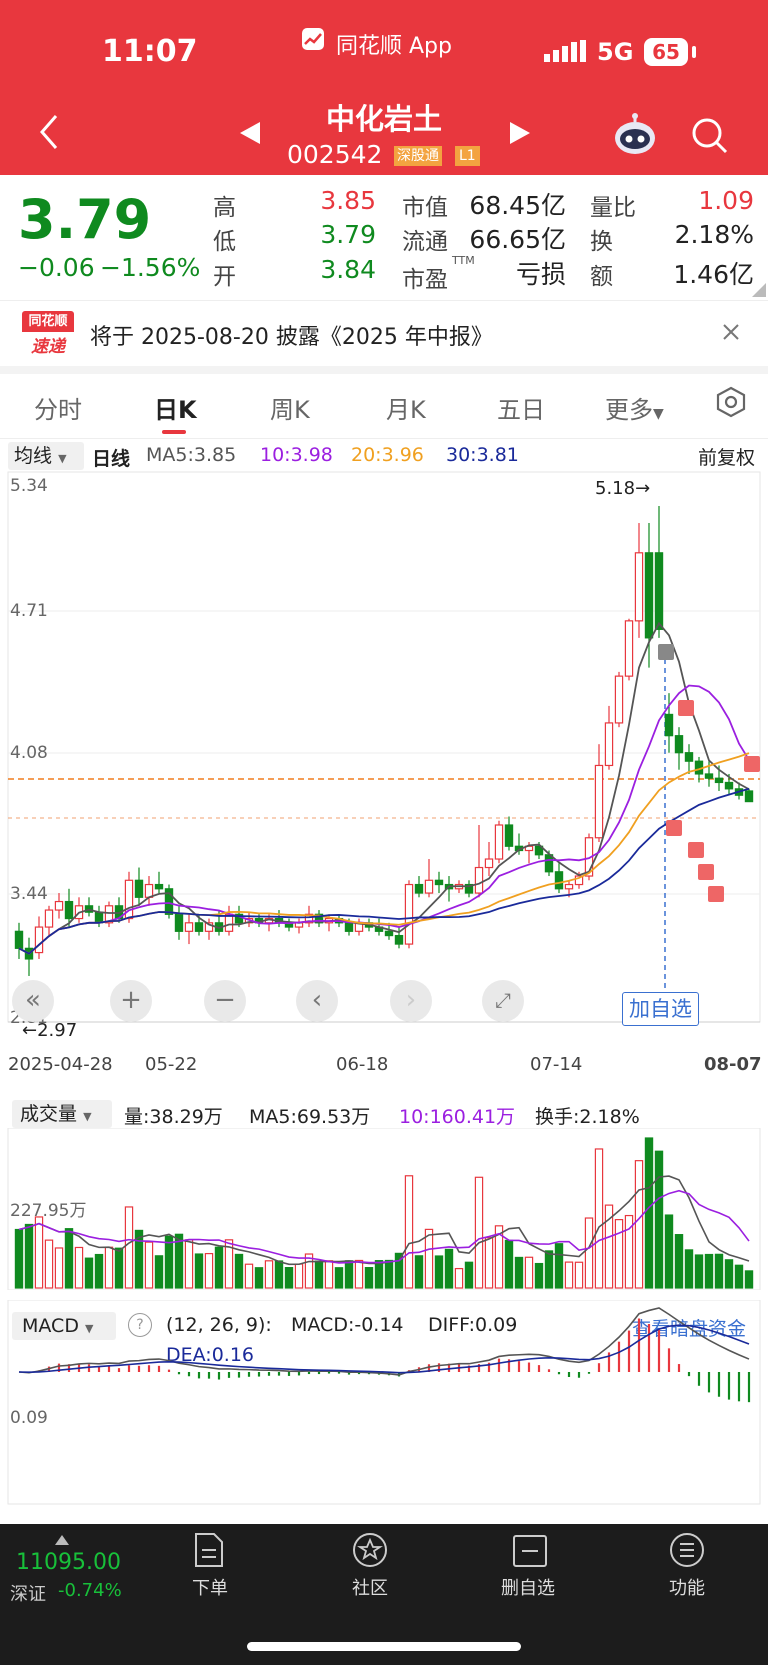 The image size is (768, 1665). Describe the element at coordinates (290, 407) in the screenshot. I see `tab-weekly-k: 周K` at that location.